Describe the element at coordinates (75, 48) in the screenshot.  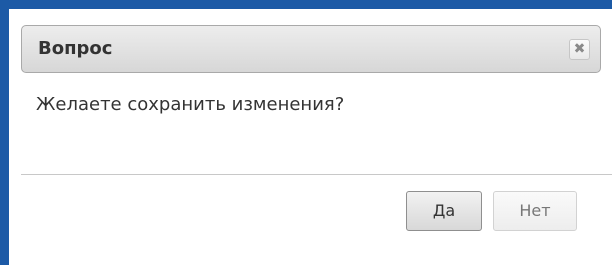
I see `dialog-title: Вопрос` at that location.